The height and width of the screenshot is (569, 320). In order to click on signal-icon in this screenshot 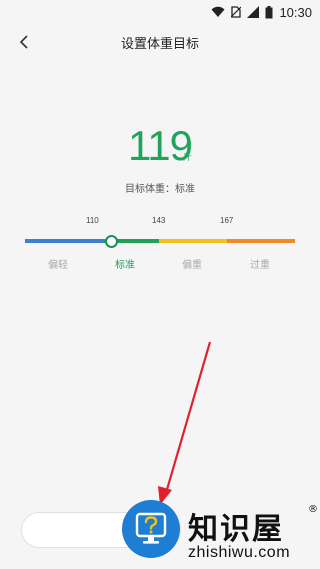, I will do `click(253, 12)`.